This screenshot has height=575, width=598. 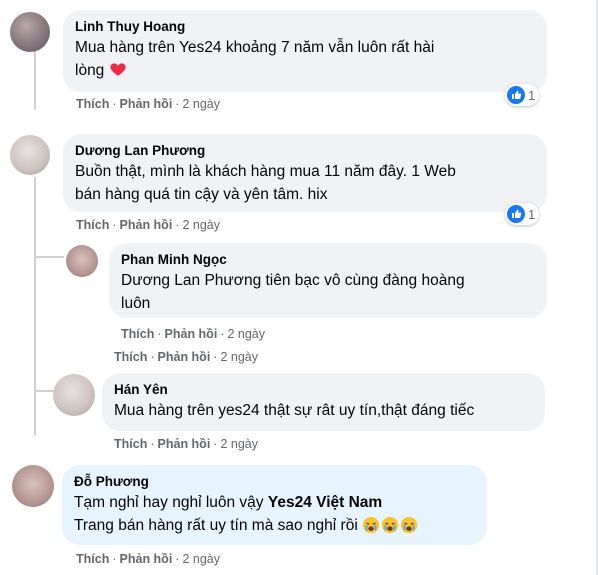 What do you see at coordinates (325, 502) in the screenshot?
I see `page-mention-link: Yes24 Việt Nam` at bounding box center [325, 502].